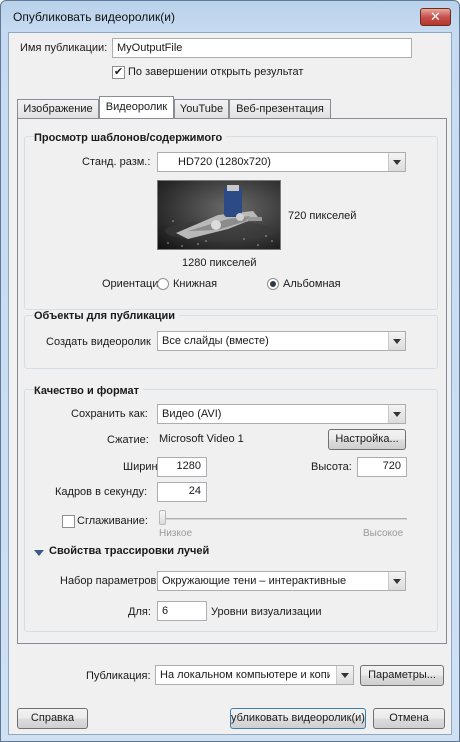  What do you see at coordinates (201, 439) in the screenshot?
I see `compression-value: Microsoft Video 1` at bounding box center [201, 439].